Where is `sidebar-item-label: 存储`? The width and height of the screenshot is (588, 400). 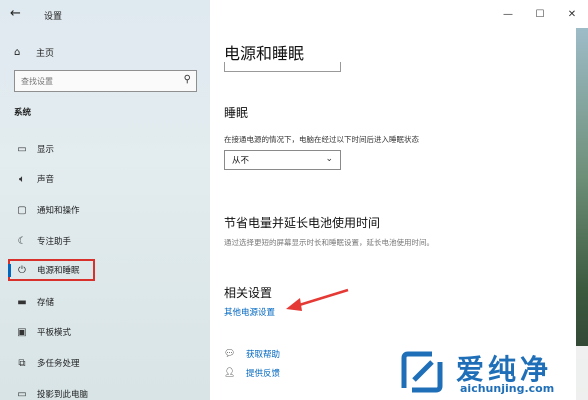 sidebar-item-label: 存储 is located at coordinates (46, 303).